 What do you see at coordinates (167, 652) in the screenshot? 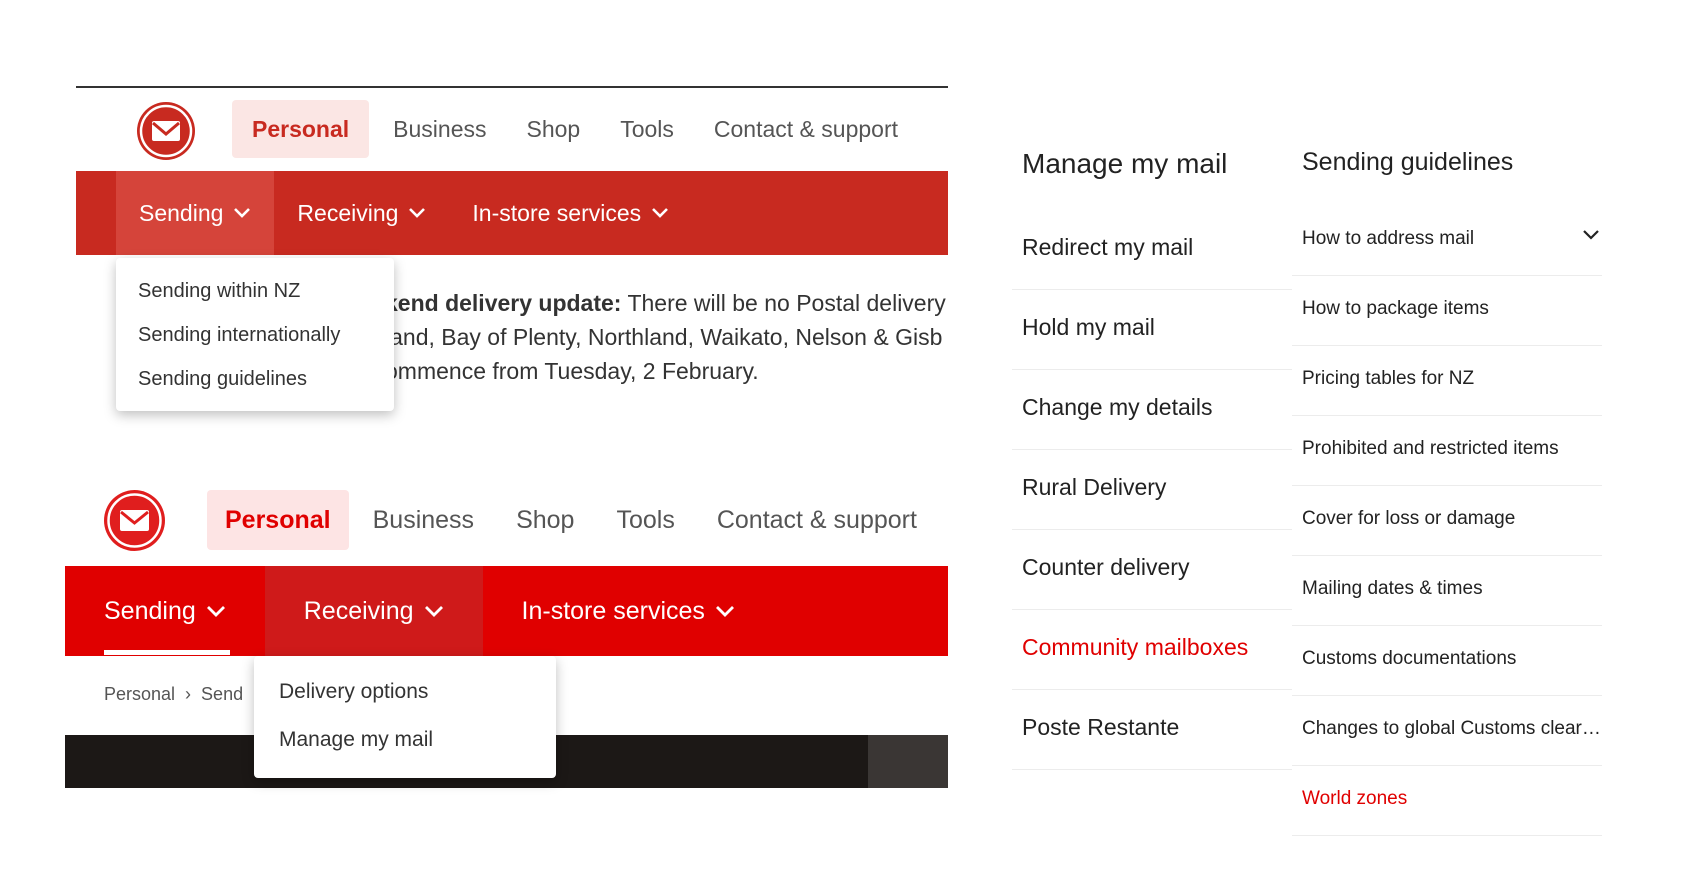
I see `active-tab-underline` at bounding box center [167, 652].